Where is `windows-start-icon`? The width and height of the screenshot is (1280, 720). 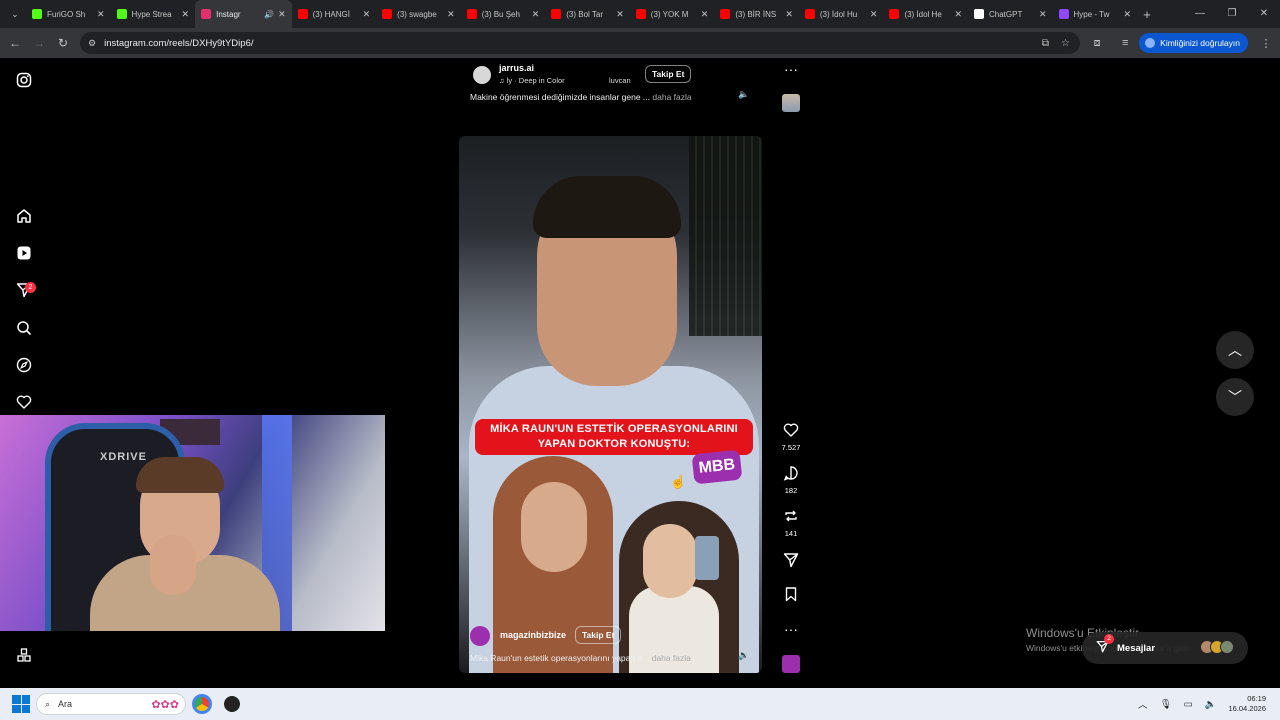 windows-start-icon is located at coordinates (21, 704).